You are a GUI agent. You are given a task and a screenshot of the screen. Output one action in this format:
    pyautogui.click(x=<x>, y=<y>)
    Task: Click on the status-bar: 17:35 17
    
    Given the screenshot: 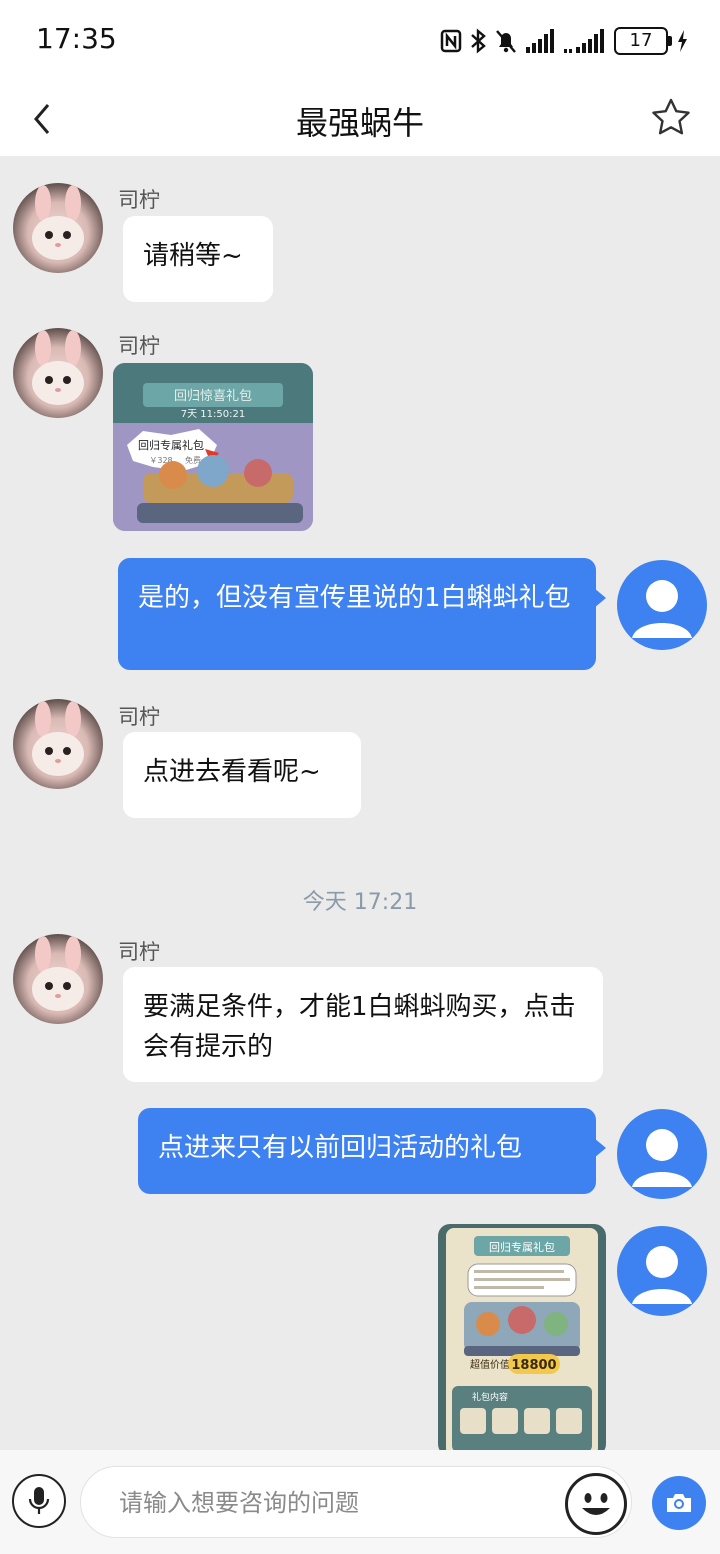 What is the action you would take?
    pyautogui.click(x=360, y=41)
    